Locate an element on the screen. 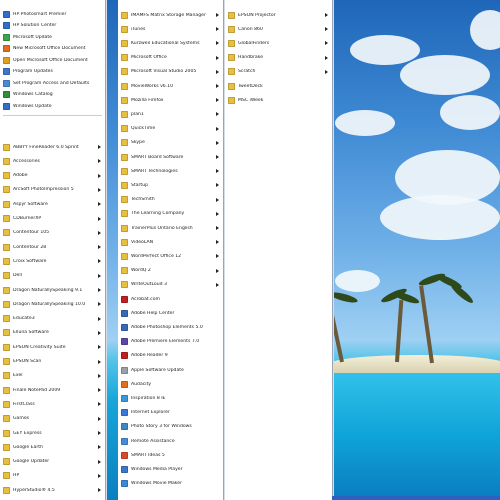 This screenshot has height=500, width=500. menu-item-exel: Exel is located at coordinates (52, 376).